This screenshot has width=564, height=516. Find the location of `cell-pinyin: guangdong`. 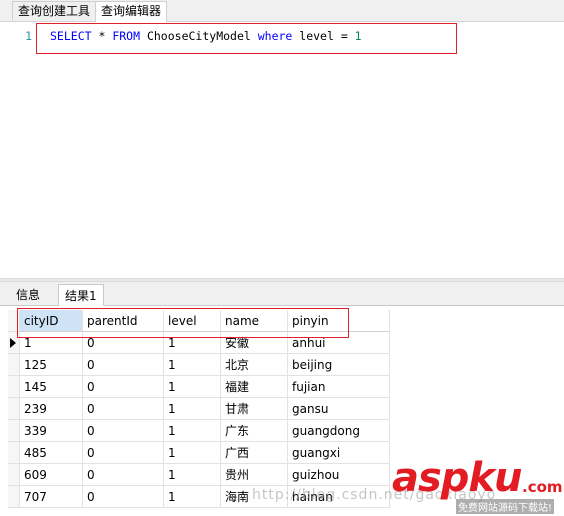

cell-pinyin: guangdong is located at coordinates (339, 431).